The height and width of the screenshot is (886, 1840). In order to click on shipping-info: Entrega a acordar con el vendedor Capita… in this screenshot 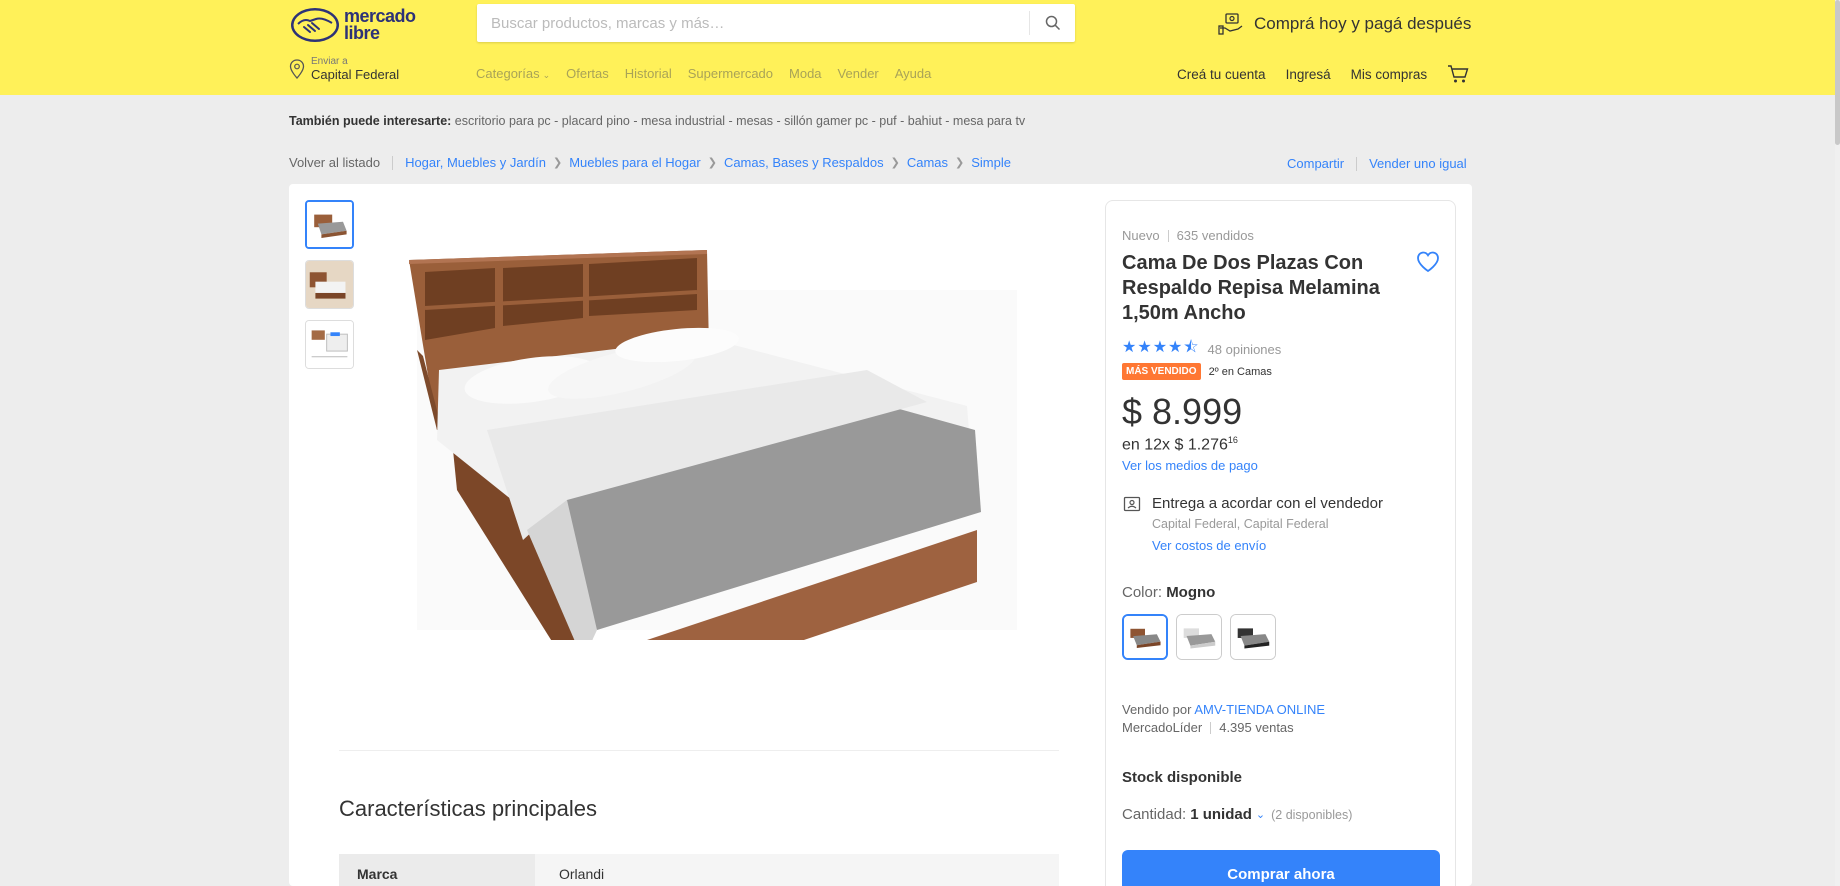, I will do `click(1252, 524)`.